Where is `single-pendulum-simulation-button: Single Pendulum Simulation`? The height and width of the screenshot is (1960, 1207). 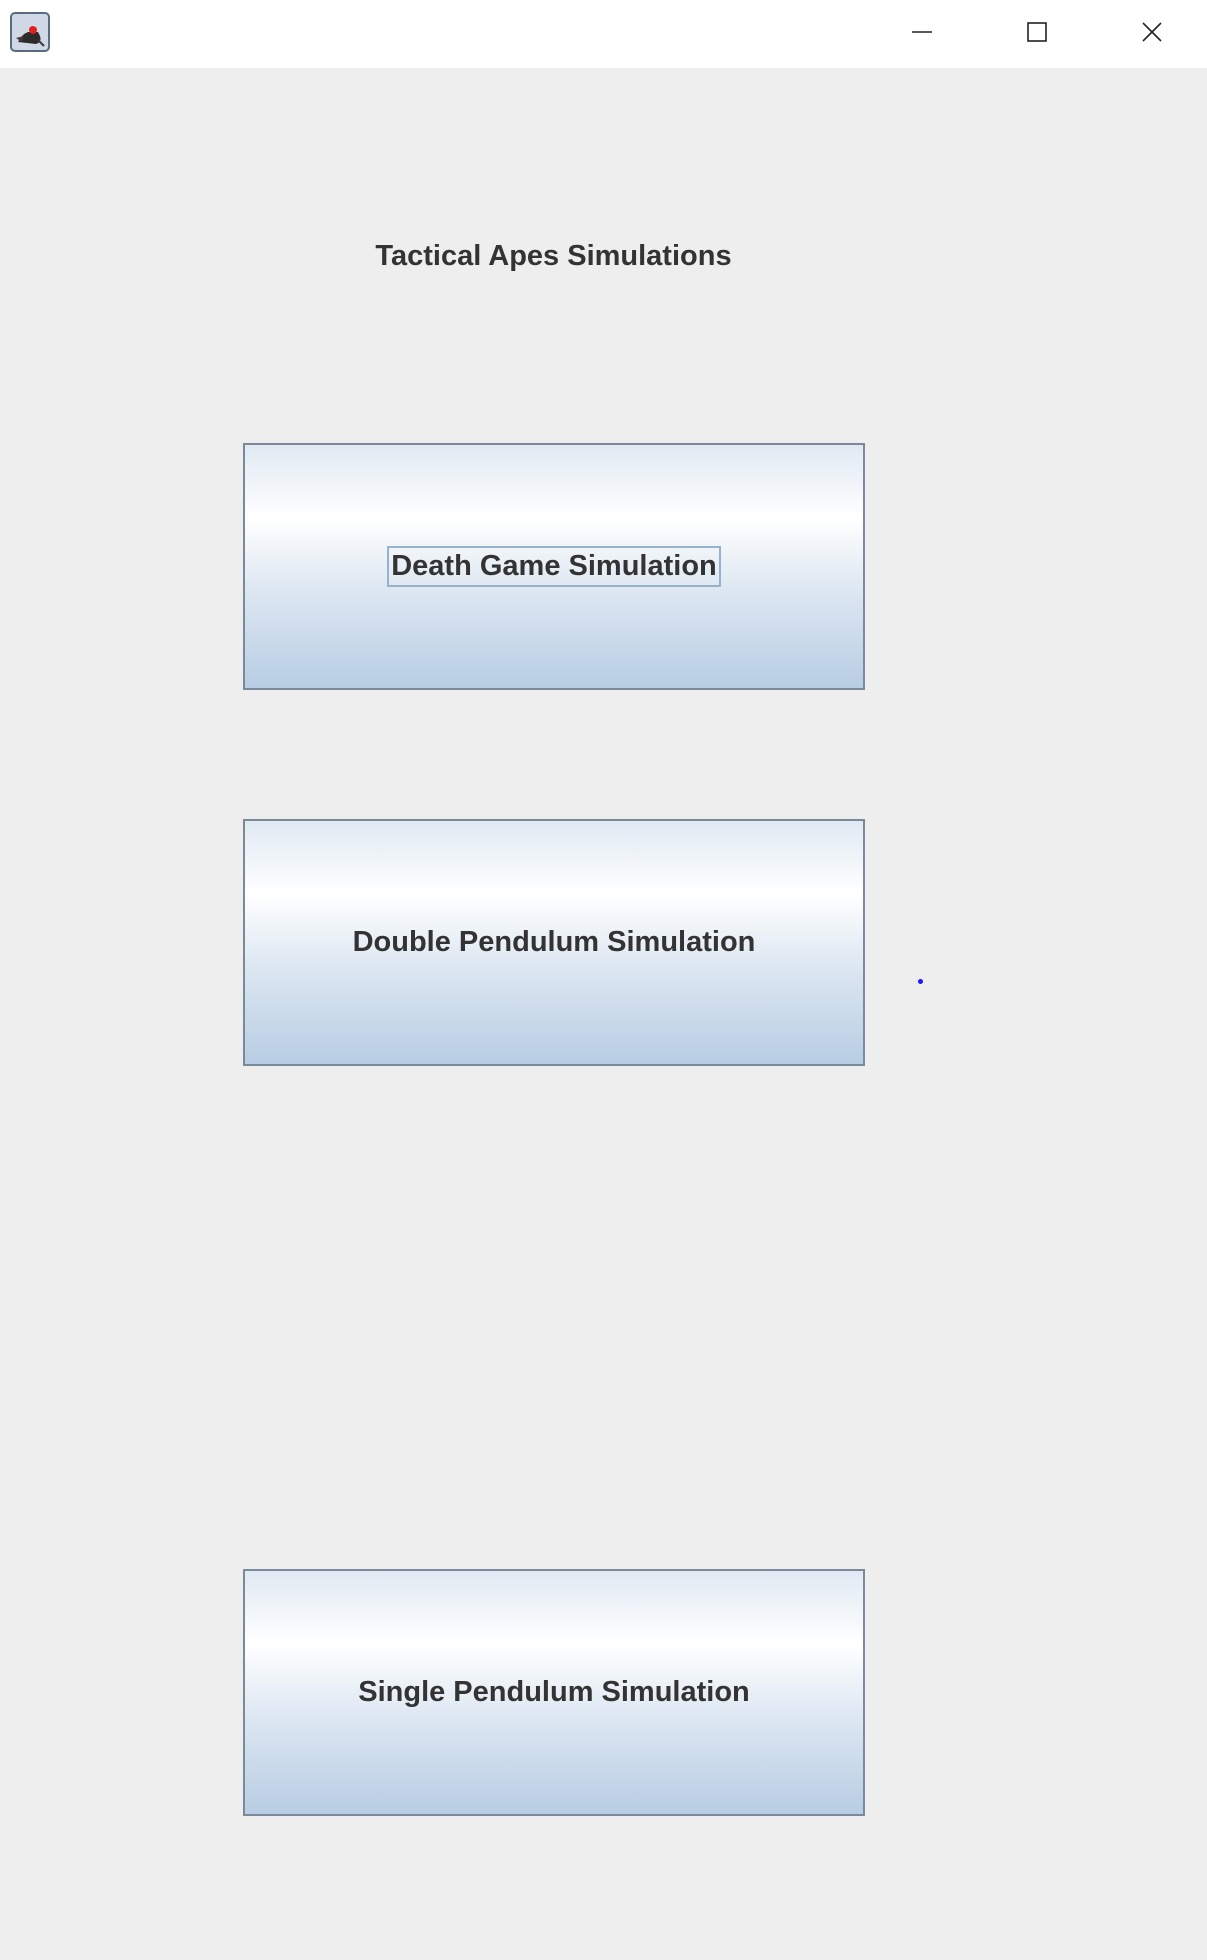
single-pendulum-simulation-button: Single Pendulum Simulation is located at coordinates (554, 1692).